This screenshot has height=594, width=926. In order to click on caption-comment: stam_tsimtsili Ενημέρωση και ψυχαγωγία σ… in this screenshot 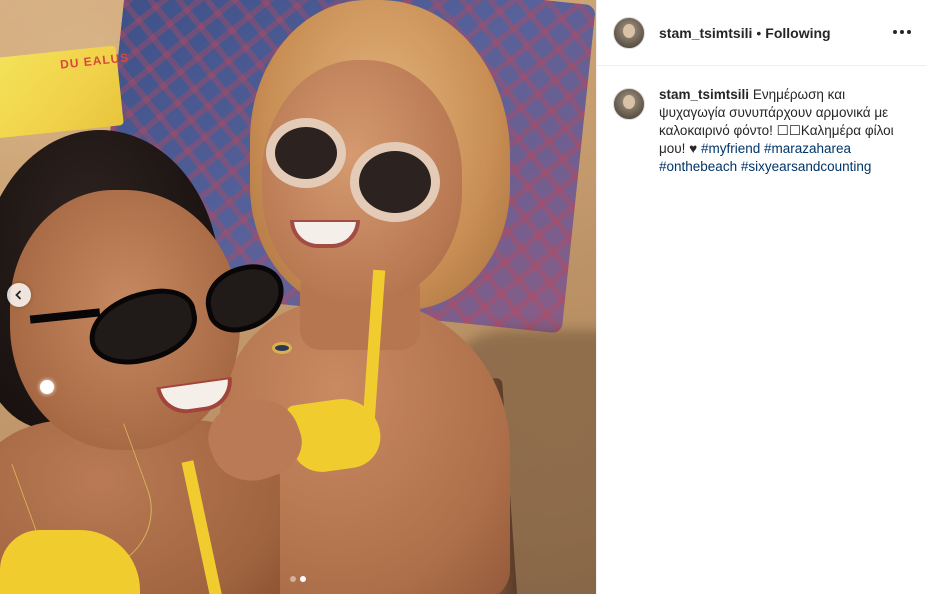, I will do `click(761, 121)`.